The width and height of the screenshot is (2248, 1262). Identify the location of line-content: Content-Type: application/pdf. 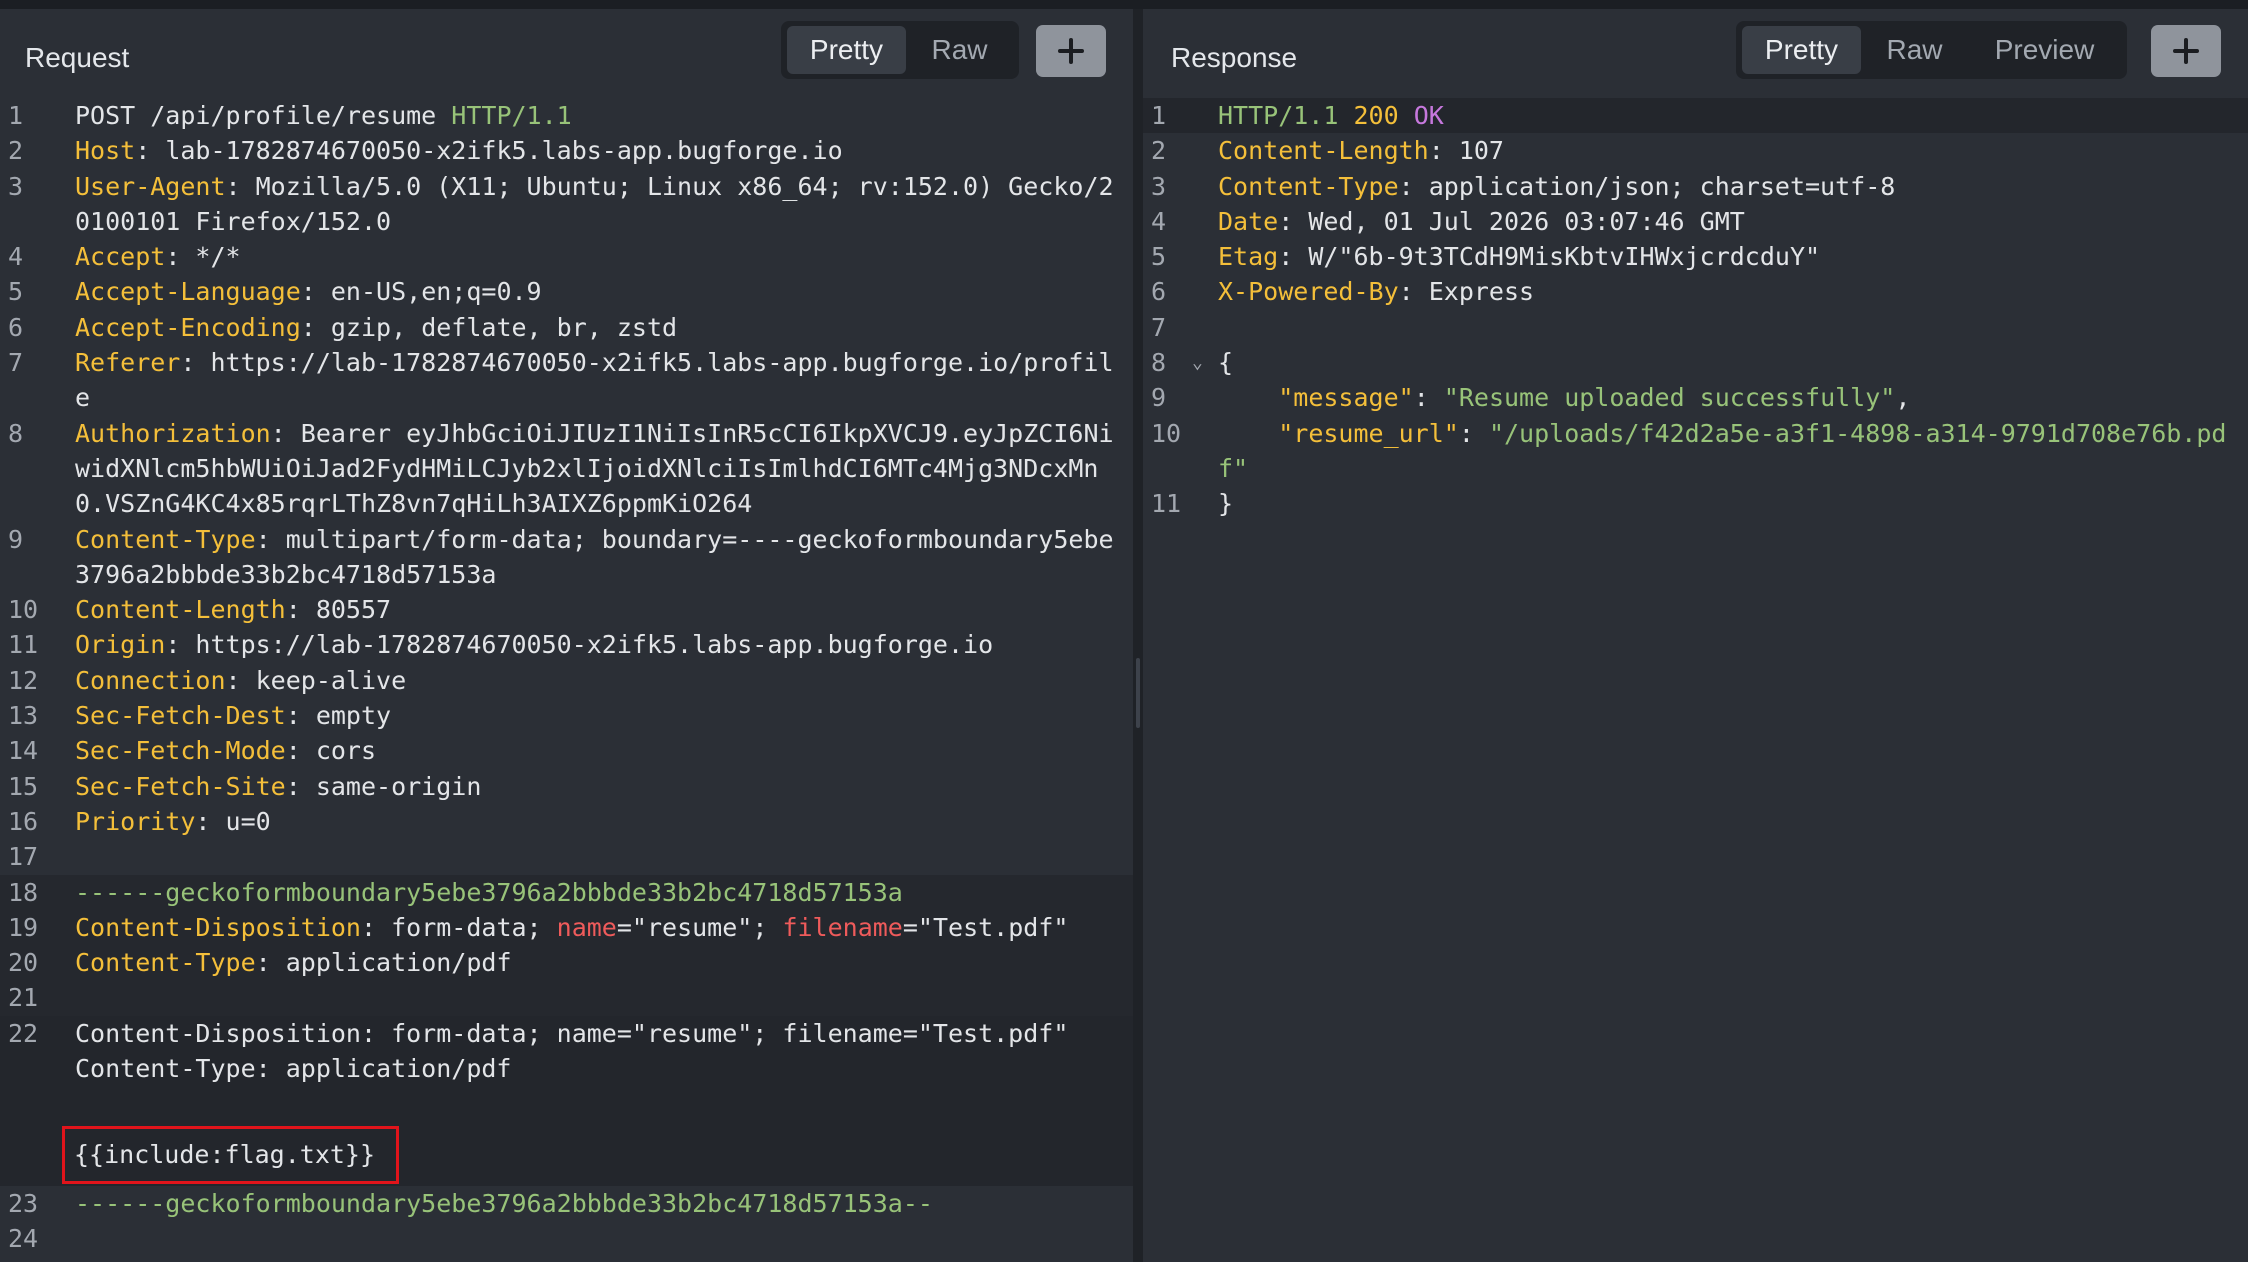
(604, 962).